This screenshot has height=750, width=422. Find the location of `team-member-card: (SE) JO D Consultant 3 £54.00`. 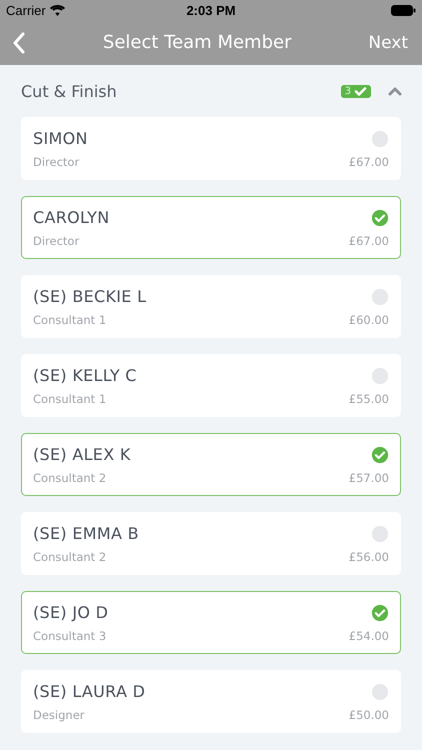

team-member-card: (SE) JO D Consultant 3 £54.00 is located at coordinates (211, 622).